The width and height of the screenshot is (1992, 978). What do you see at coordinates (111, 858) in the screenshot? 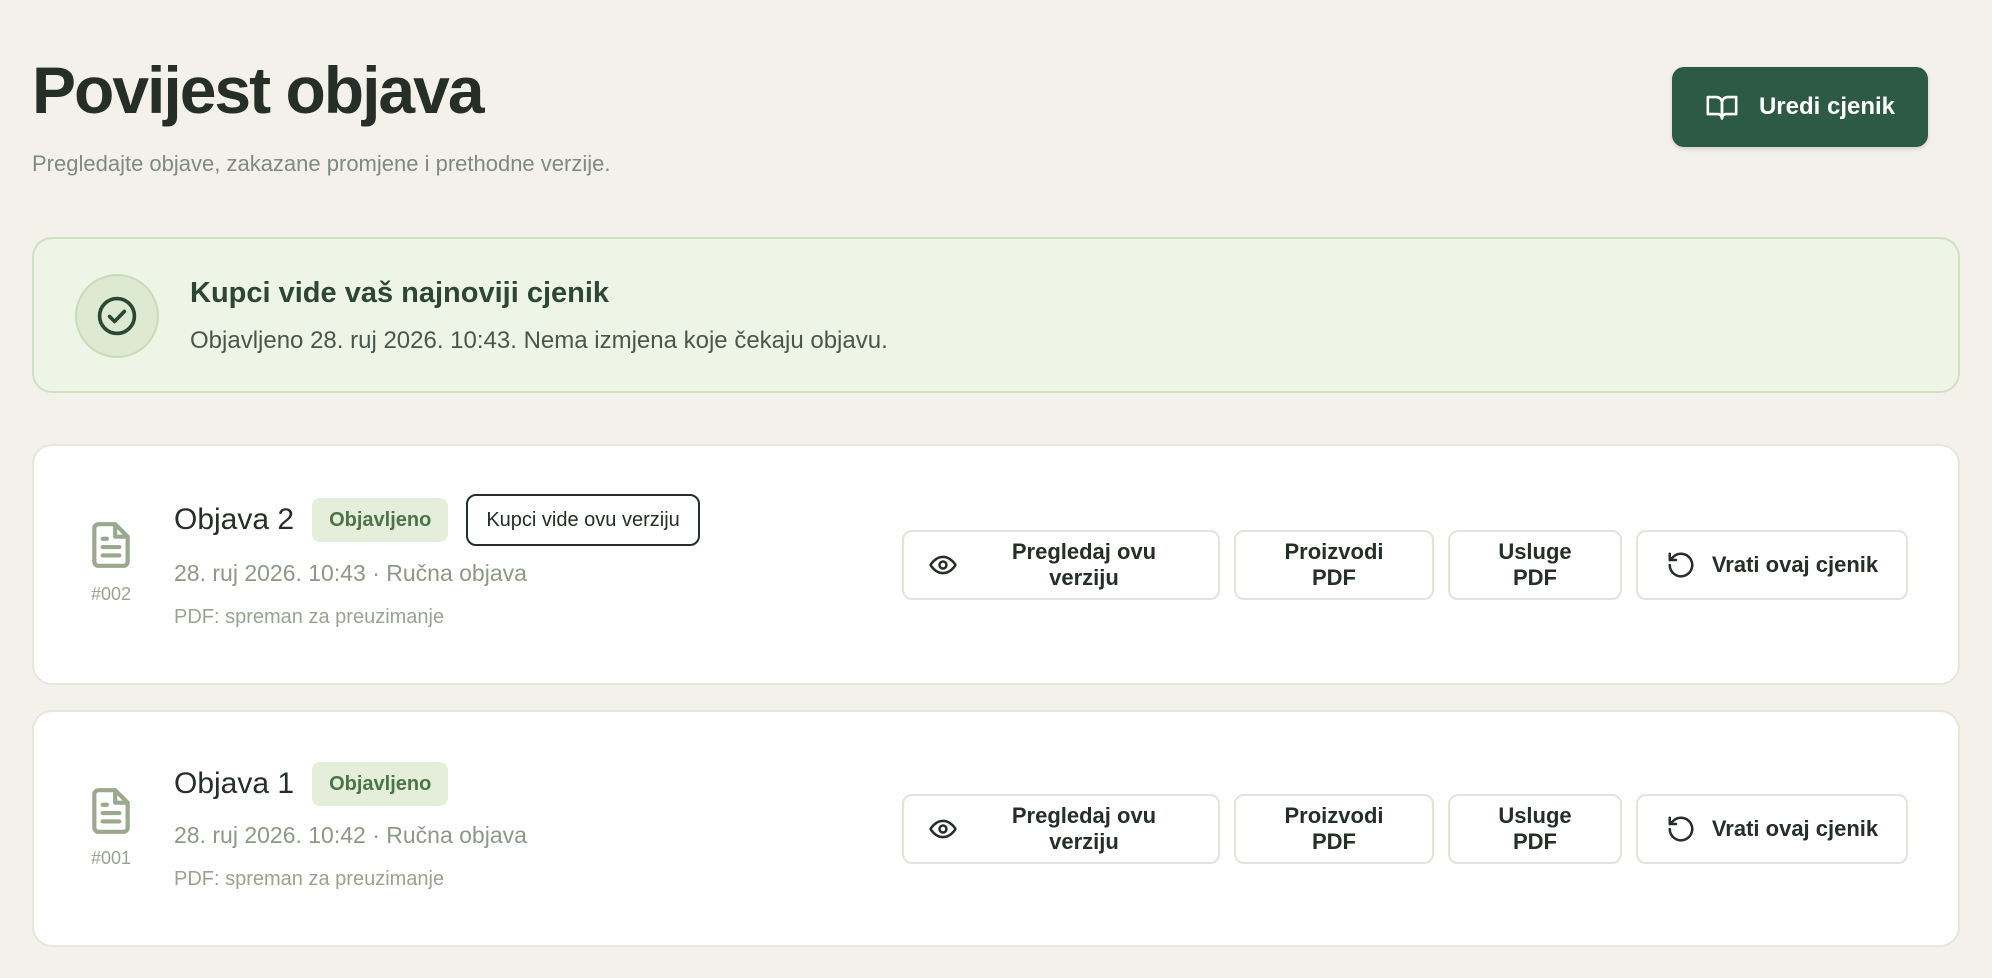
I see `publication-number: #001` at bounding box center [111, 858].